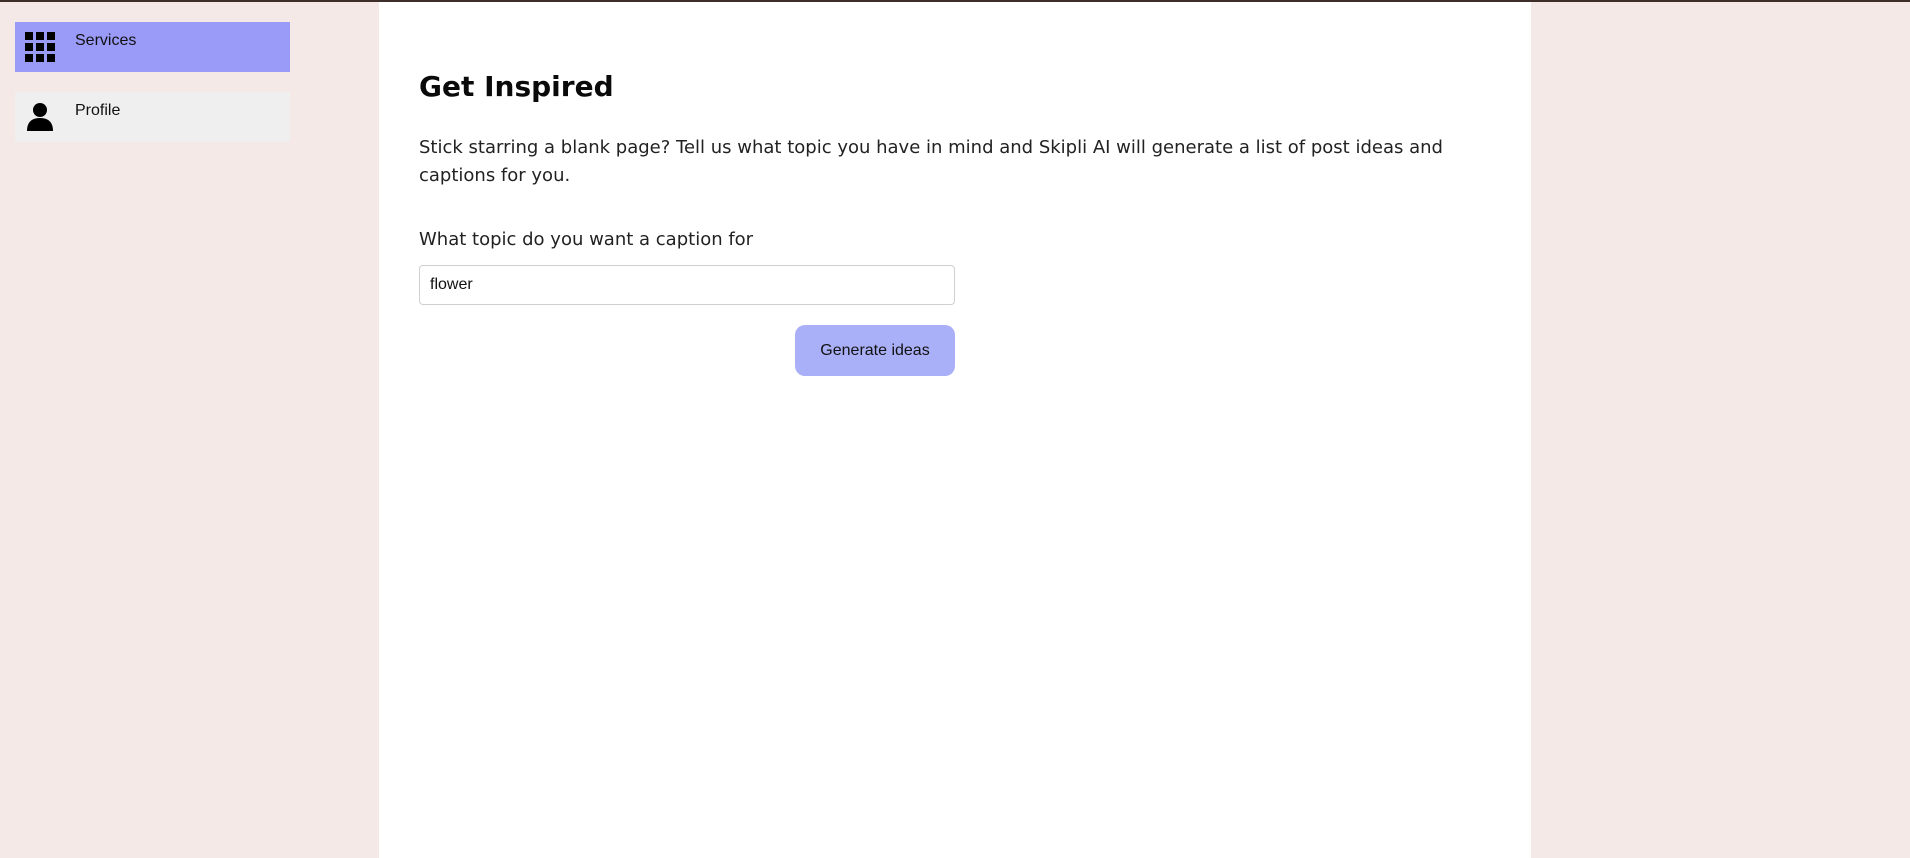  Describe the element at coordinates (98, 110) in the screenshot. I see `sidebar-item-label: Profile` at that location.